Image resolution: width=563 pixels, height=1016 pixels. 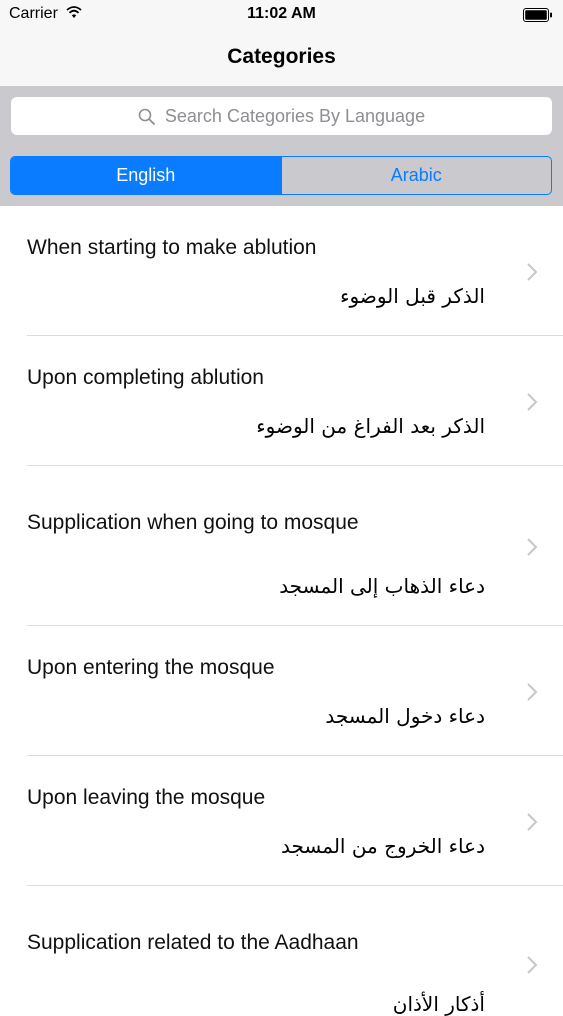 I want to click on category-arabic: الذكر بعد الفراغ من الوضوء, so click(x=370, y=426).